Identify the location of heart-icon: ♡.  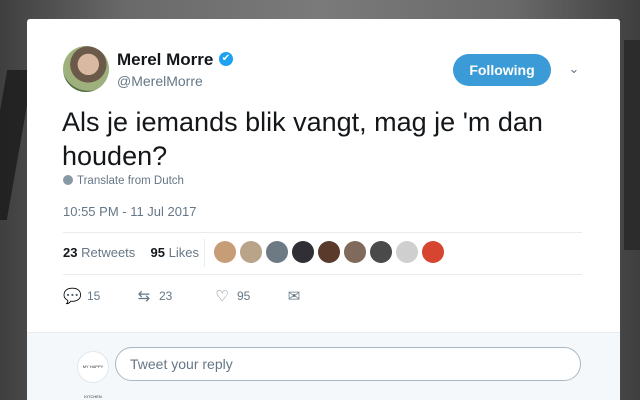
(222, 296).